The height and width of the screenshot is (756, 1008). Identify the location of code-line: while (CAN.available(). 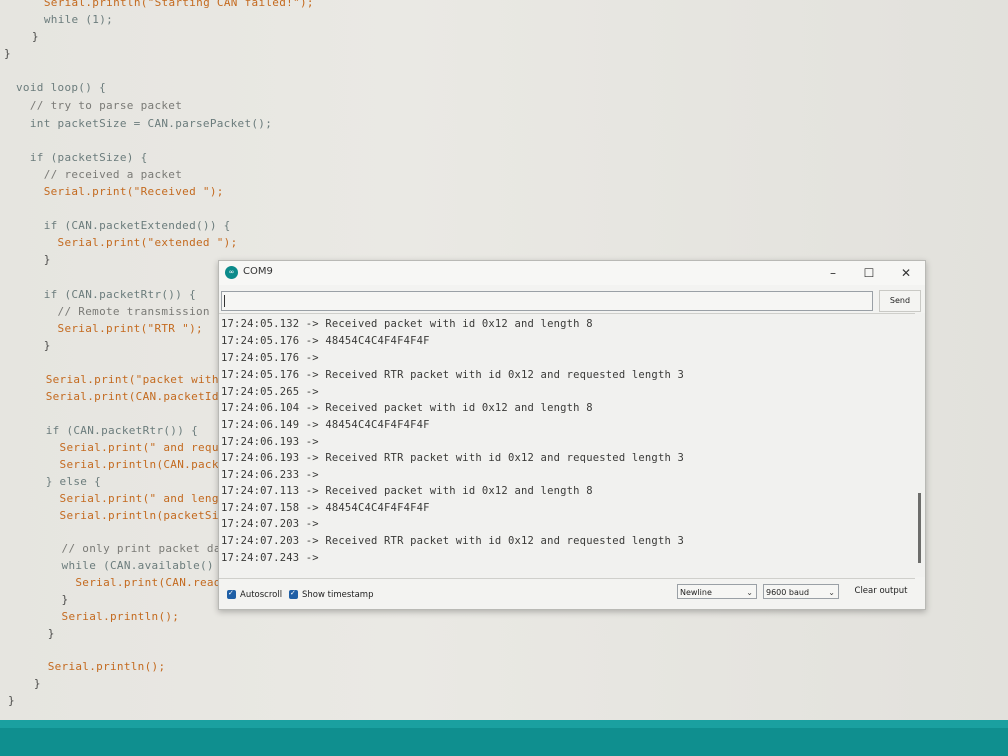
(117, 565).